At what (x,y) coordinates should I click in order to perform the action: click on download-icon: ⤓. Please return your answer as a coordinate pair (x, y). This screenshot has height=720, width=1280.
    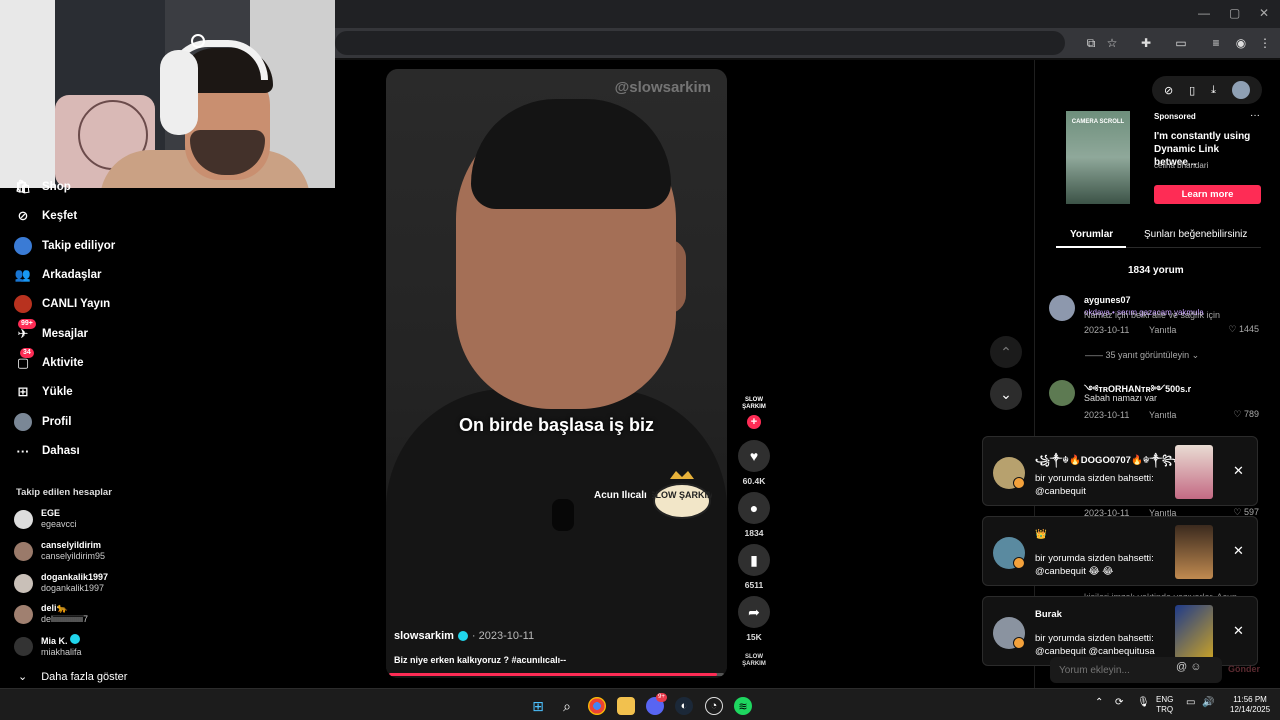
    Looking at the image, I should click on (1213, 90).